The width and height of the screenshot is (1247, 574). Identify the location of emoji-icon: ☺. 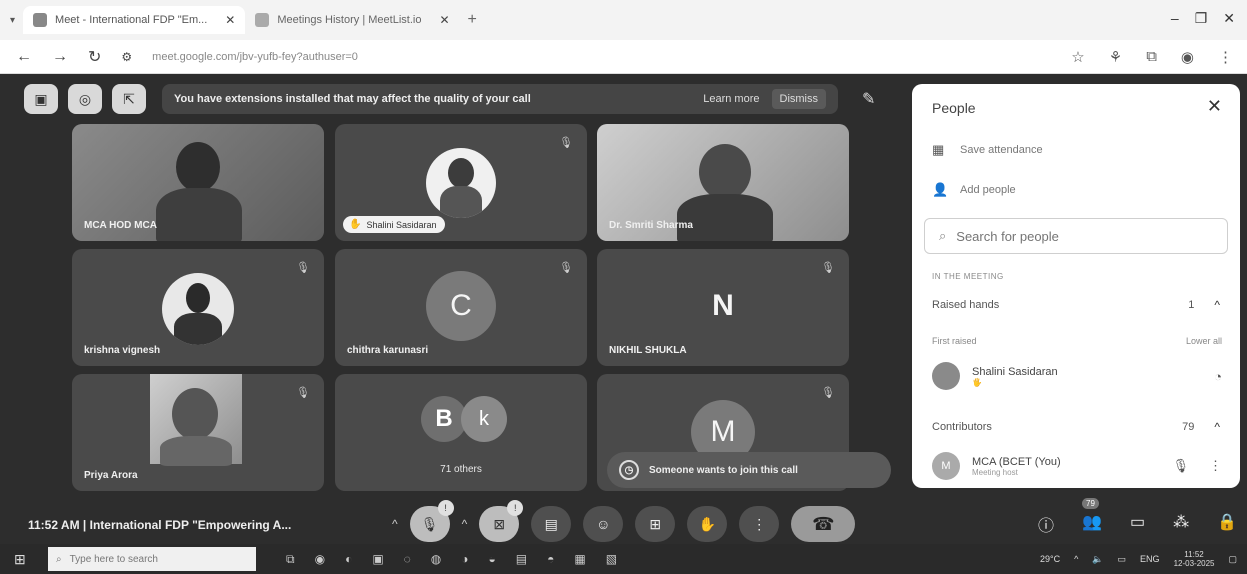
(603, 524).